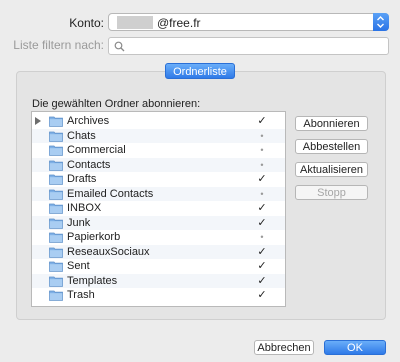 This screenshot has height=362, width=400. I want to click on stop-button: Stopp, so click(331, 192).